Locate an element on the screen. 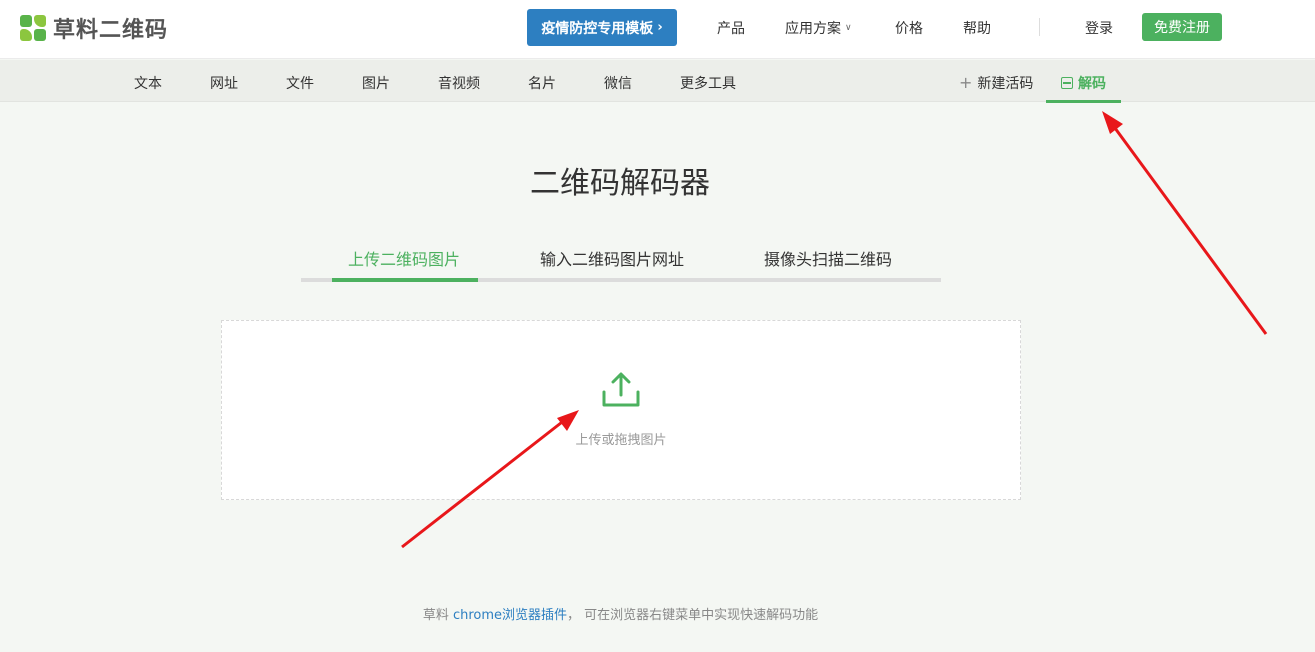  top-header: 草料二维码 疫情防控专用模板 › 产品 应用方案 ∨ 价格 帮助 登录 免费注册 is located at coordinates (657, 29).